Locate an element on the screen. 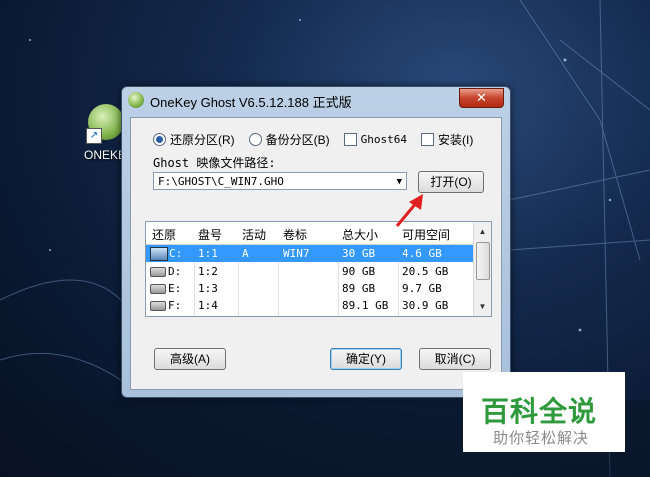 This screenshot has height=477, width=650. shortcut-arrow-icon: ↗ is located at coordinates (94, 136).